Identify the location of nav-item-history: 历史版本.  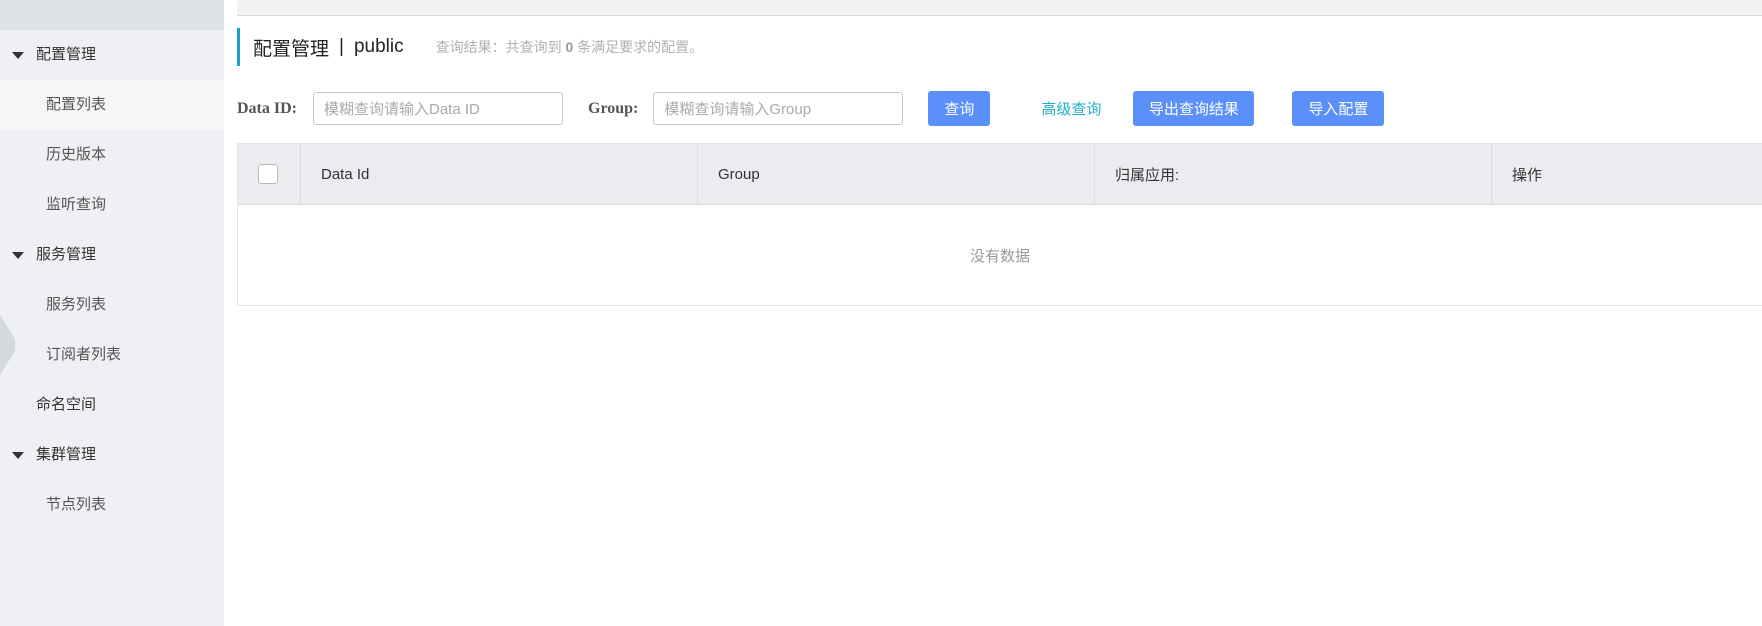
(112, 155).